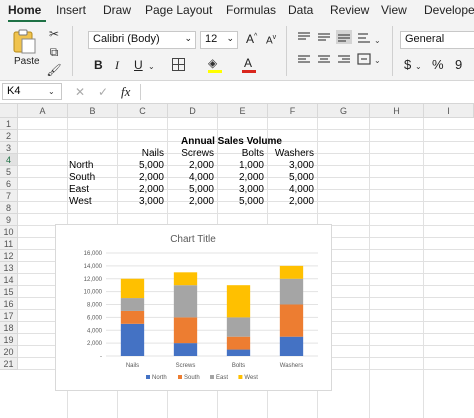  Describe the element at coordinates (185, 279) in the screenshot. I see `bar-segment-west-screws` at that location.